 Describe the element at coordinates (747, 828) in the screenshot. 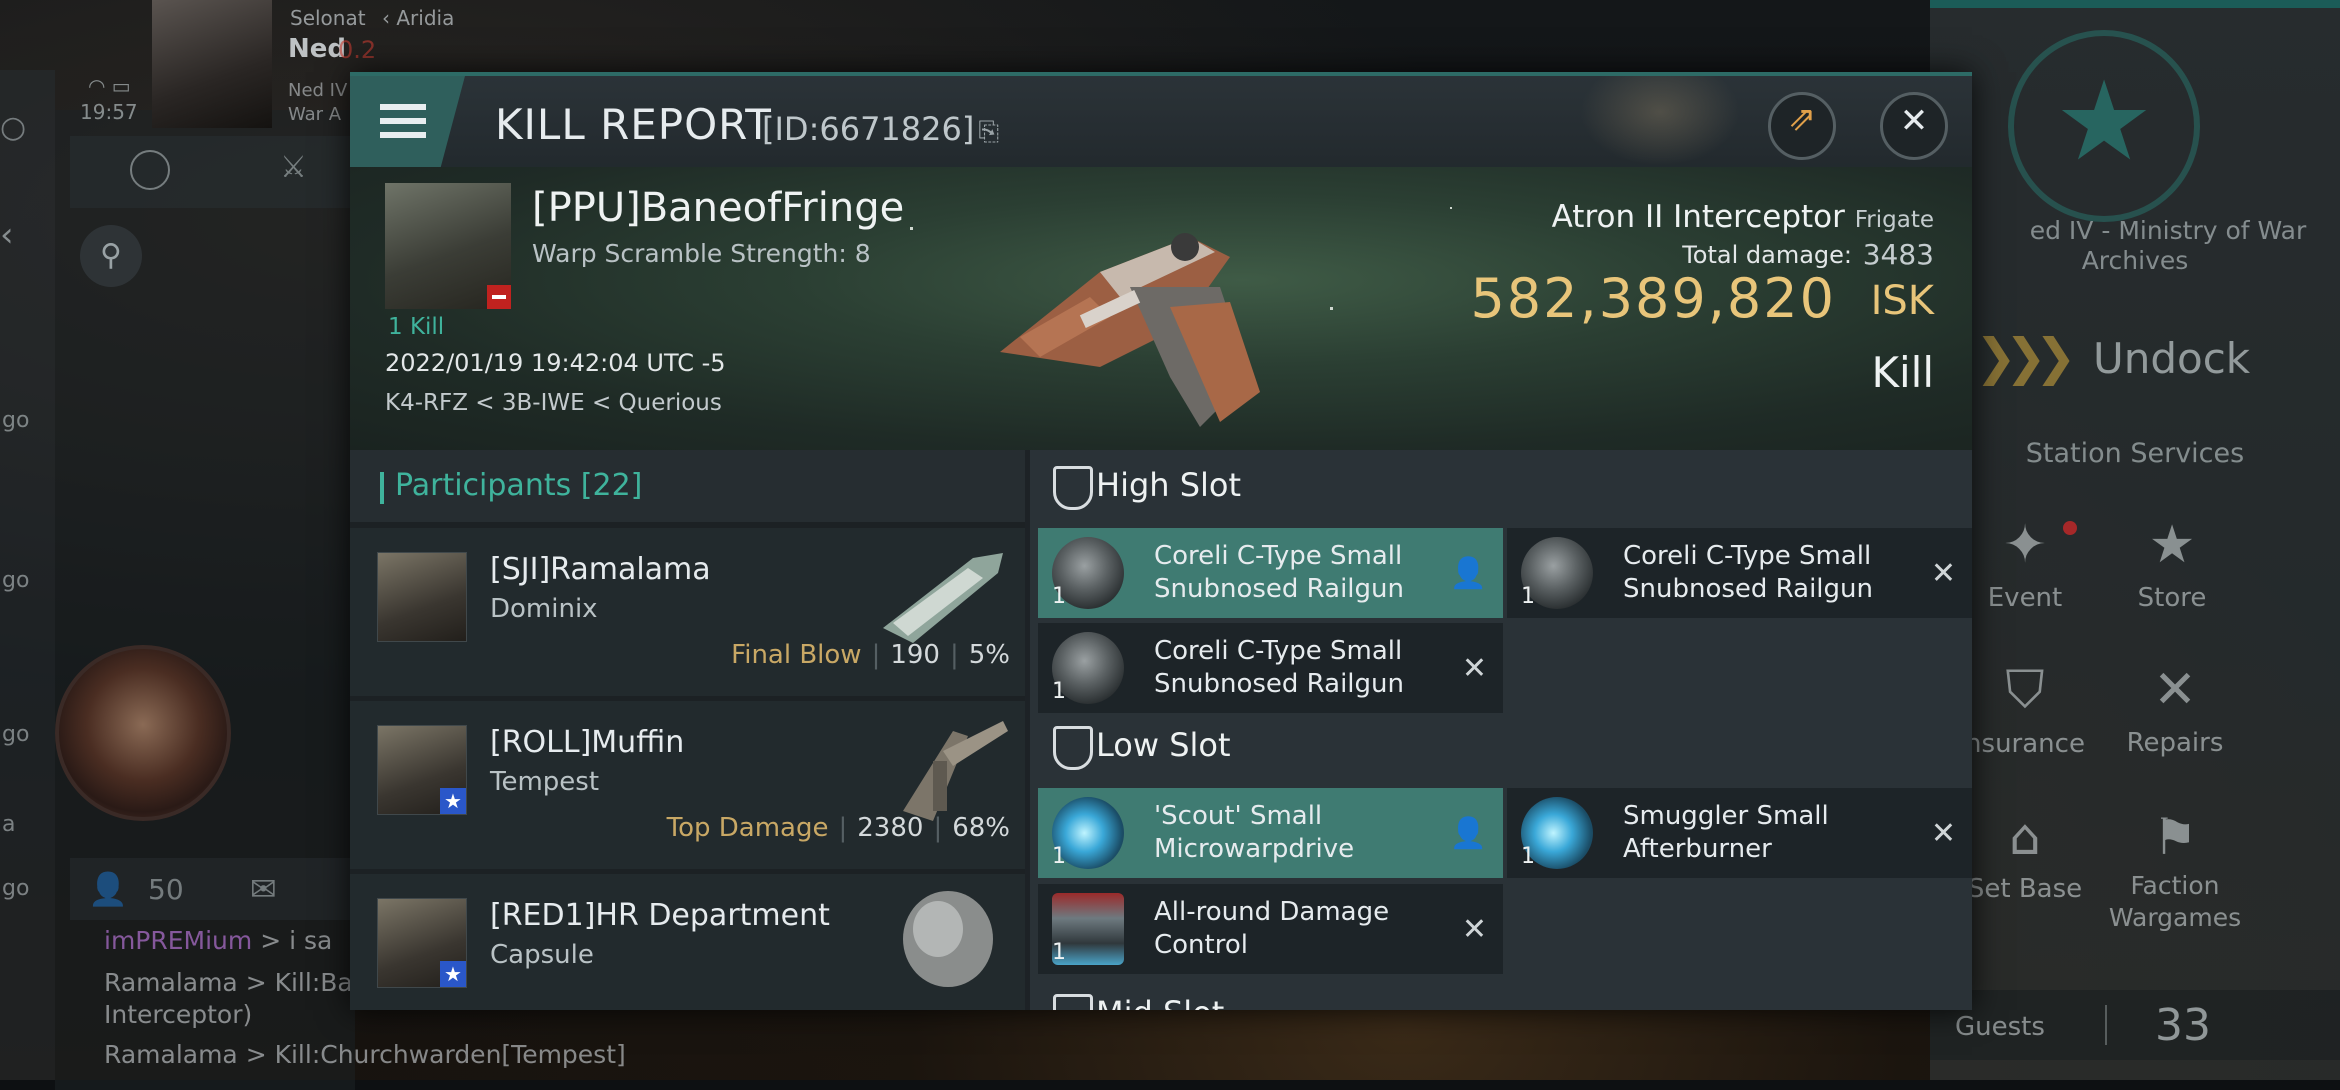

I see `top-damage-tag: Top Damage` at that location.